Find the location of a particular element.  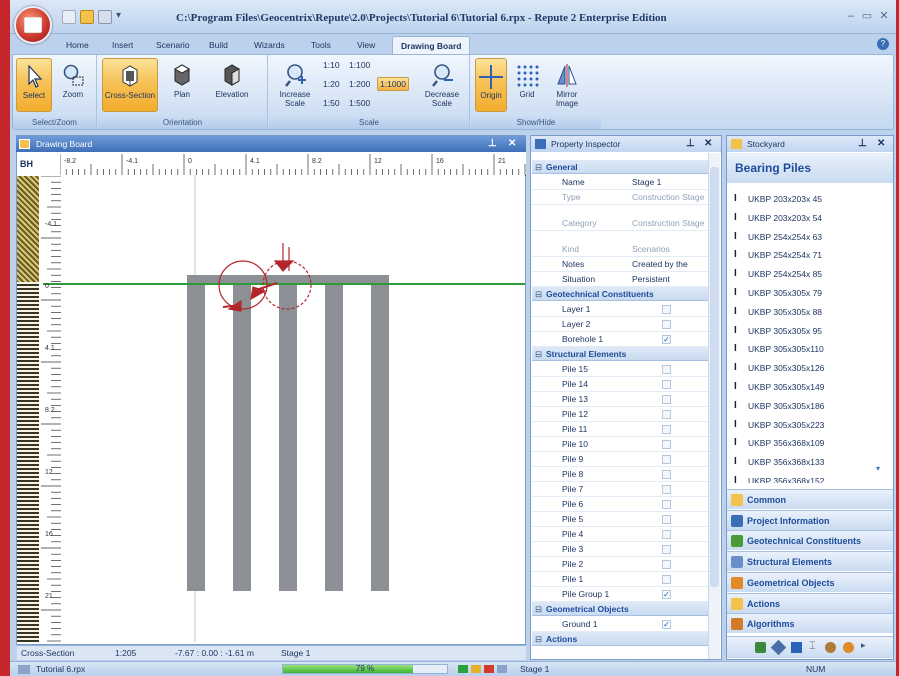

pile-tool-icon is located at coordinates (760, 647).